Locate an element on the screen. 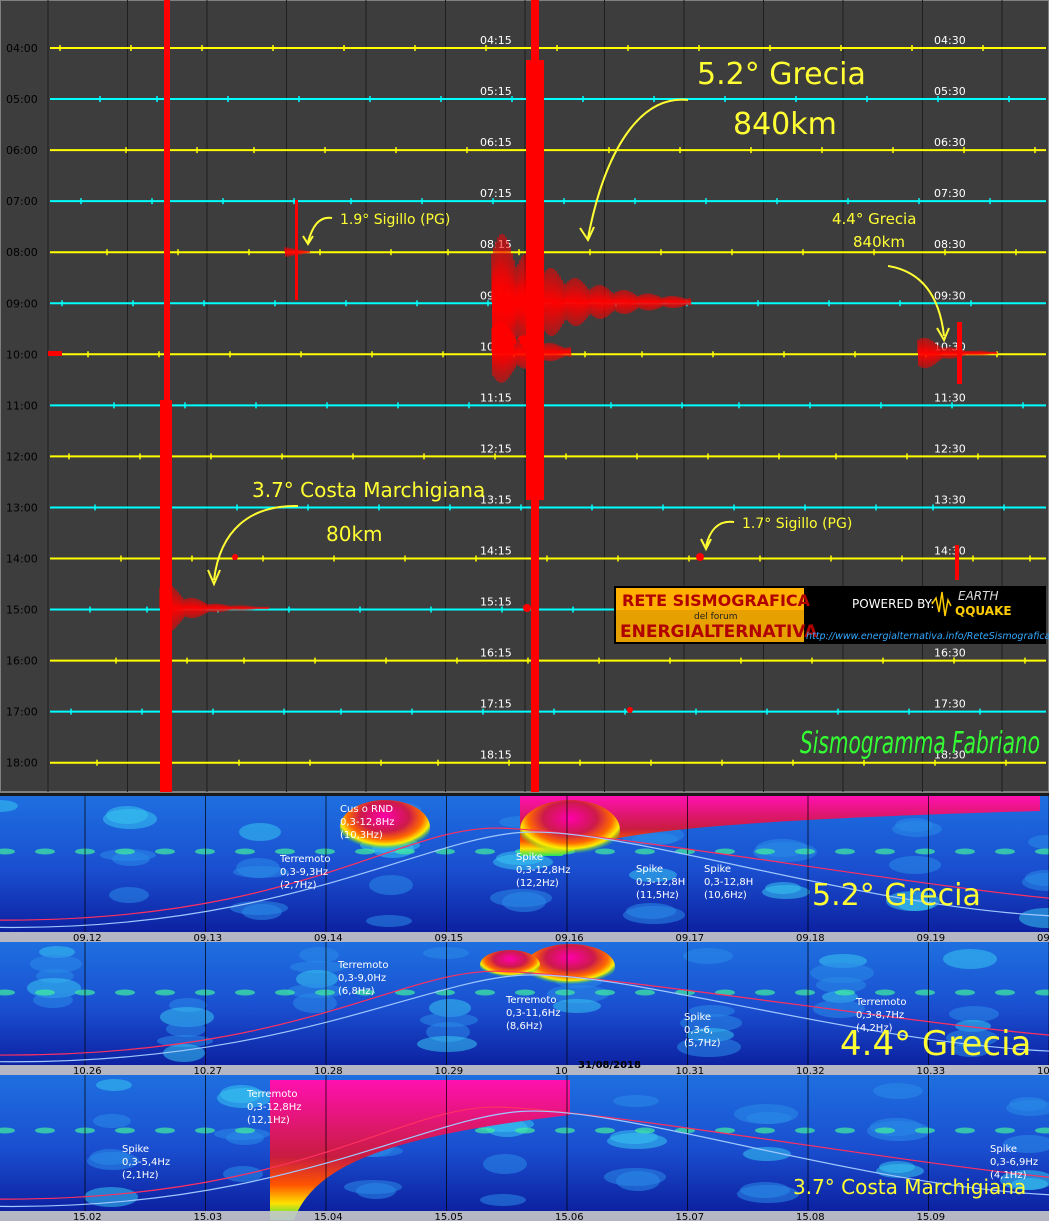  spectrogram-note: Cus o RND is located at coordinates (366, 809).